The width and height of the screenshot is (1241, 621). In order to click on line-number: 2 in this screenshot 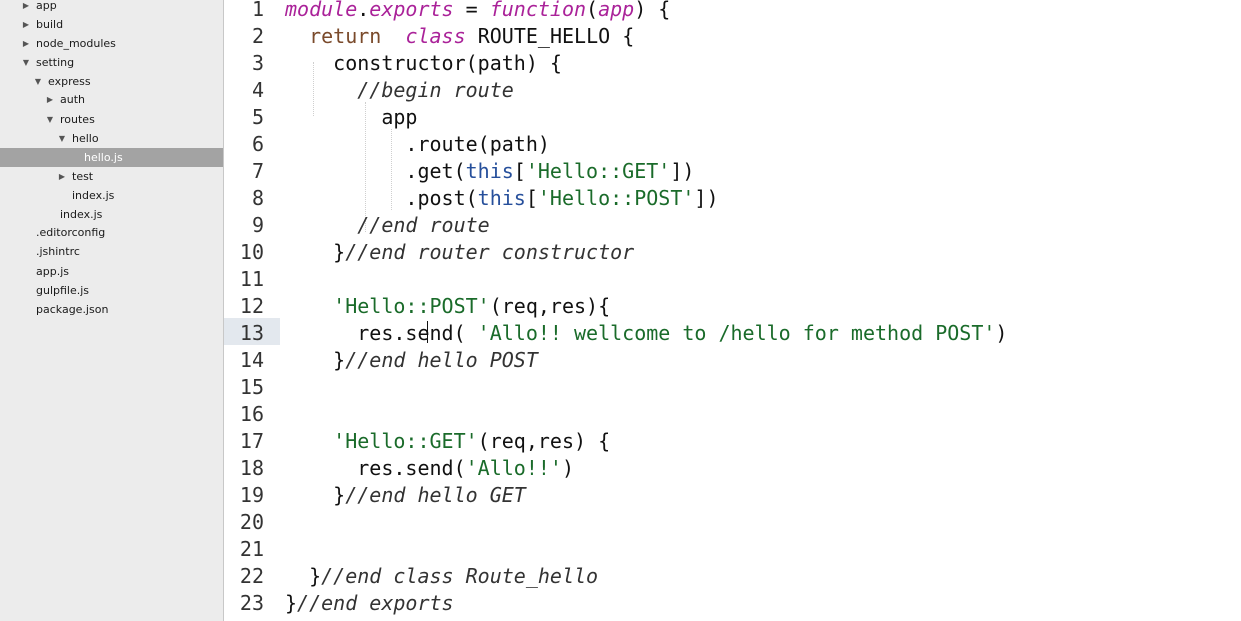, I will do `click(257, 36)`.